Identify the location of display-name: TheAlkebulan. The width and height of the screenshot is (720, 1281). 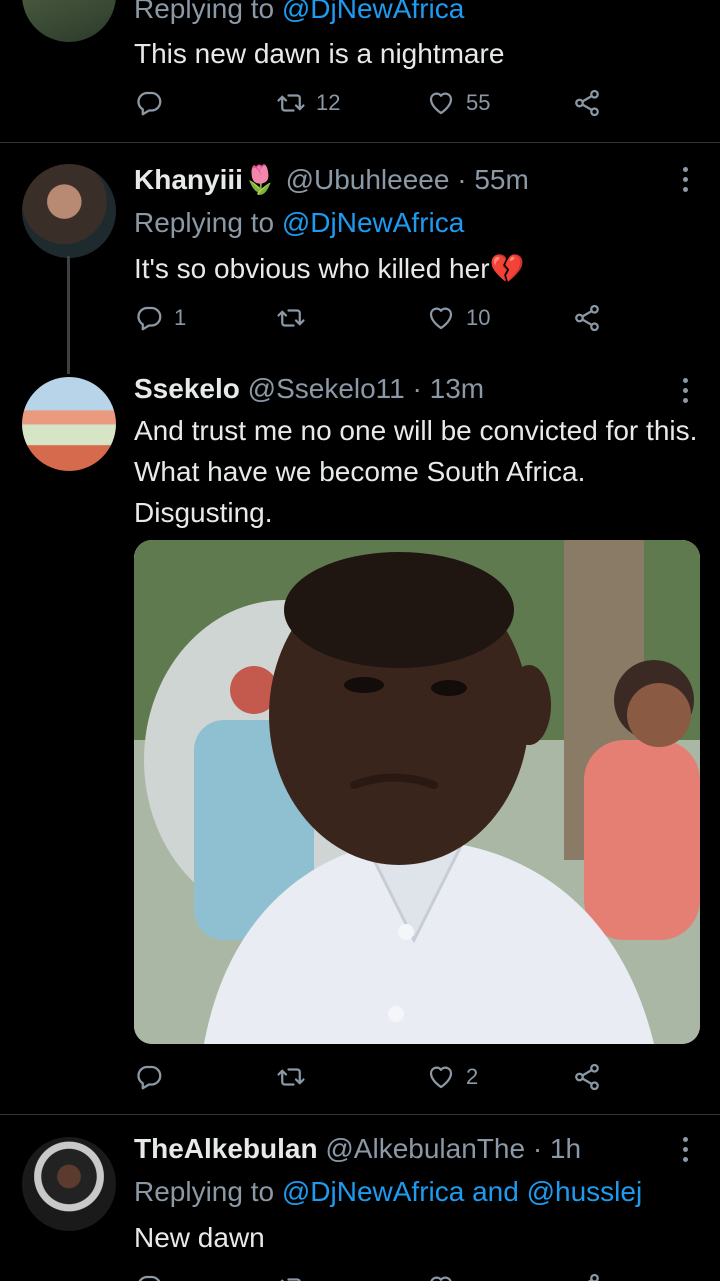
(226, 1148).